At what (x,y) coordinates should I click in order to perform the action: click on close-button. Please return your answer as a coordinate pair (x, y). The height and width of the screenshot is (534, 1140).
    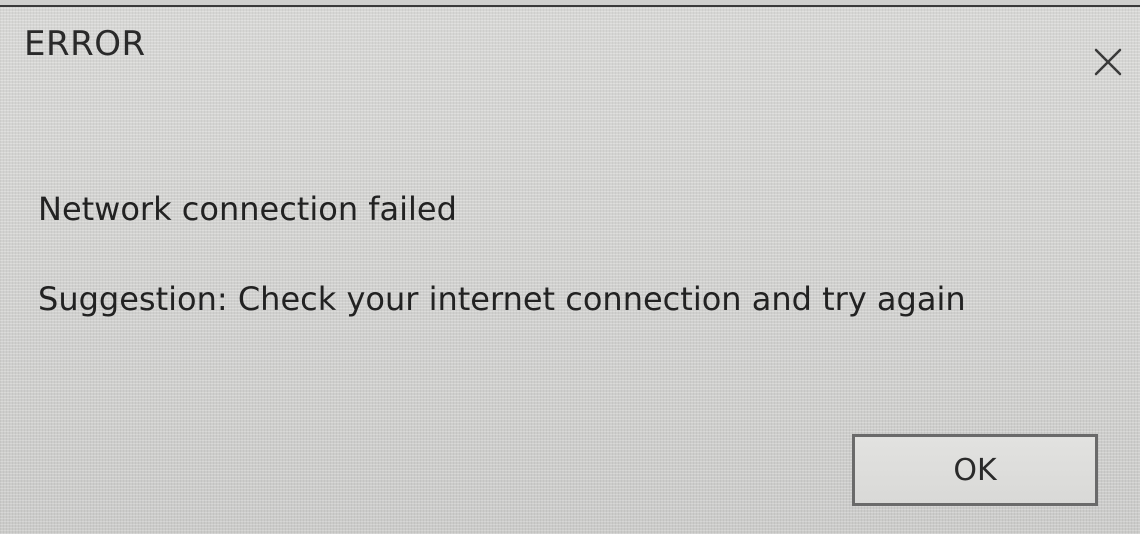
    Looking at the image, I should click on (1108, 62).